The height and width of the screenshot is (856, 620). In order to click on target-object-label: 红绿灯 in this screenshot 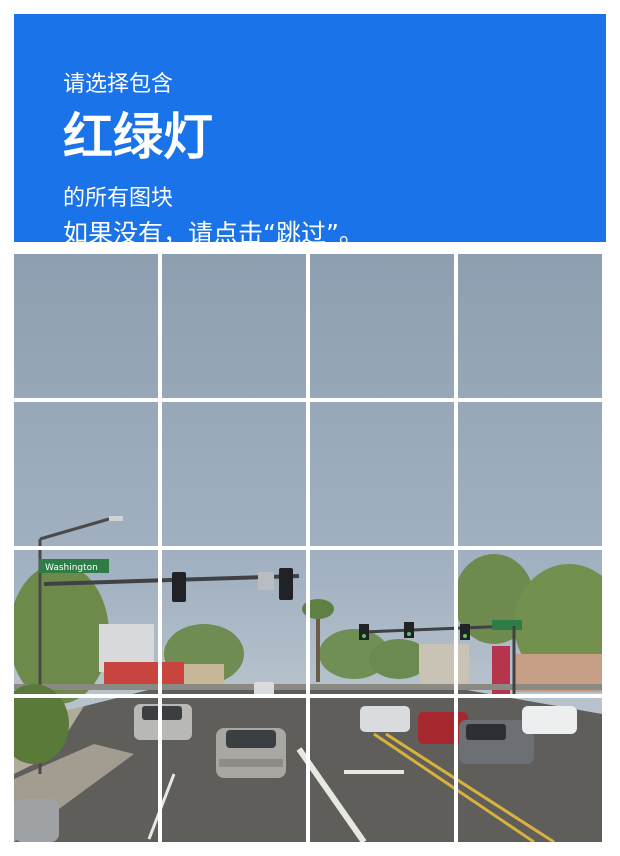, I will do `click(138, 137)`.